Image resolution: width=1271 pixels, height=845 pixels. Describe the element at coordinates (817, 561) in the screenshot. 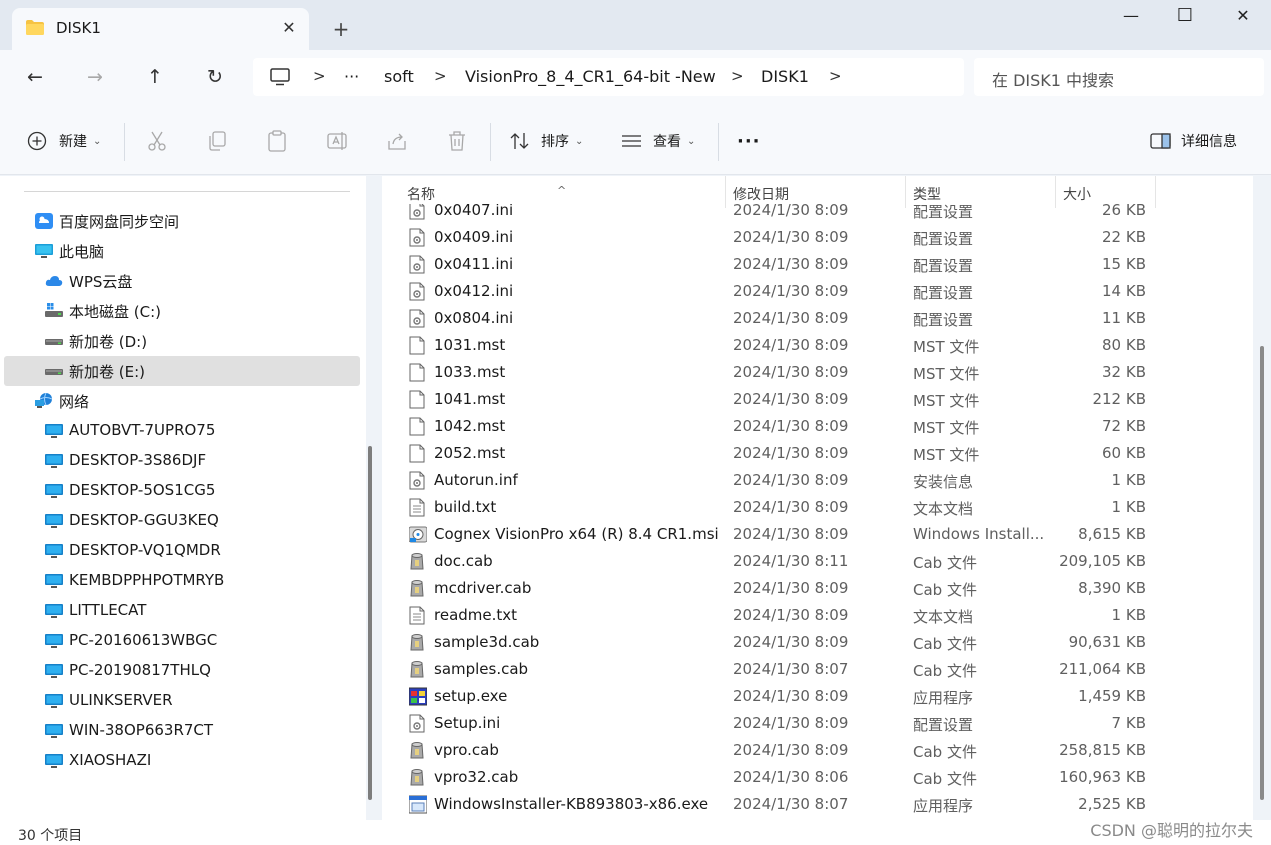

I see `file-row: doc.cab 2024/1/30 8:11 Cab 文件 209,105 KB` at that location.